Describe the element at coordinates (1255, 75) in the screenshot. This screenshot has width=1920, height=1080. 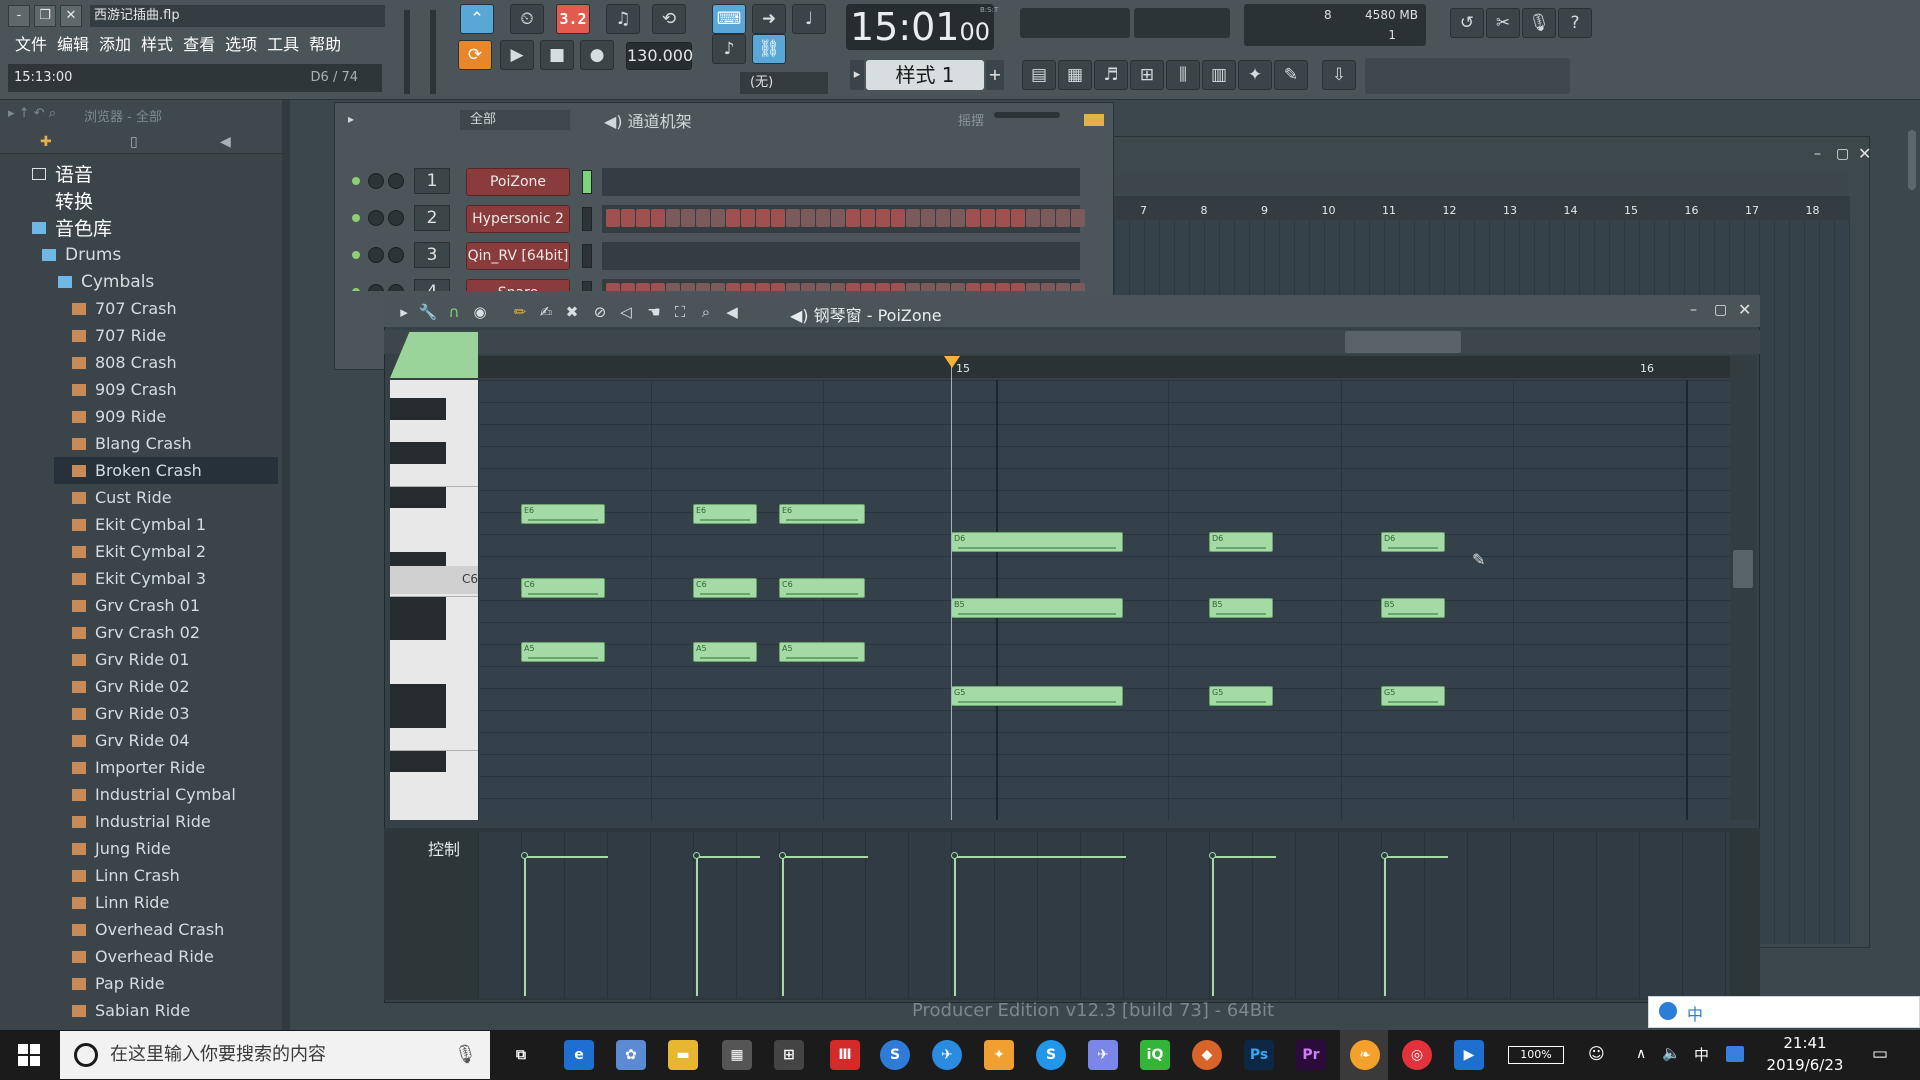
I see `plugin-picker-icon: ✦` at that location.